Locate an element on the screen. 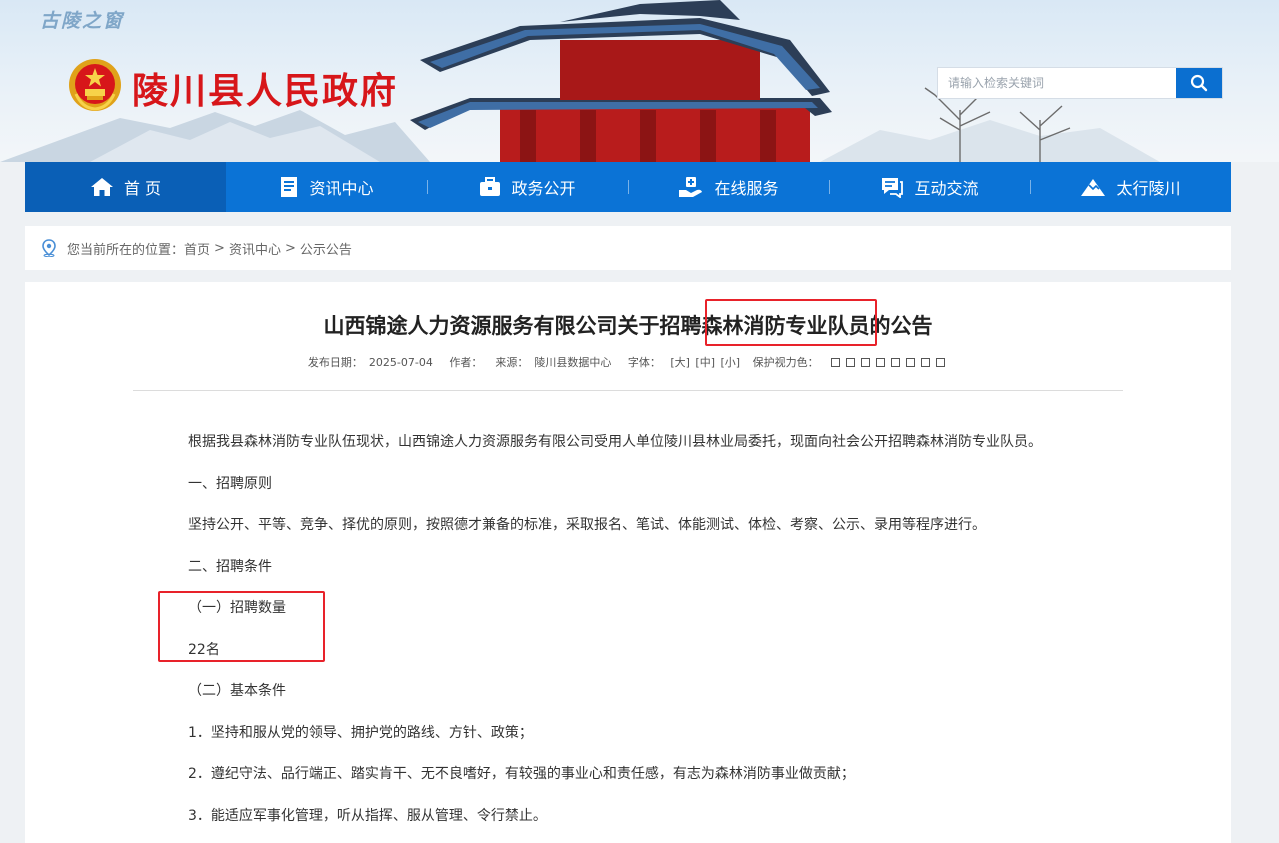 Image resolution: width=1279 pixels, height=843 pixels. meta-source: 陵川县数据中心 is located at coordinates (573, 362).